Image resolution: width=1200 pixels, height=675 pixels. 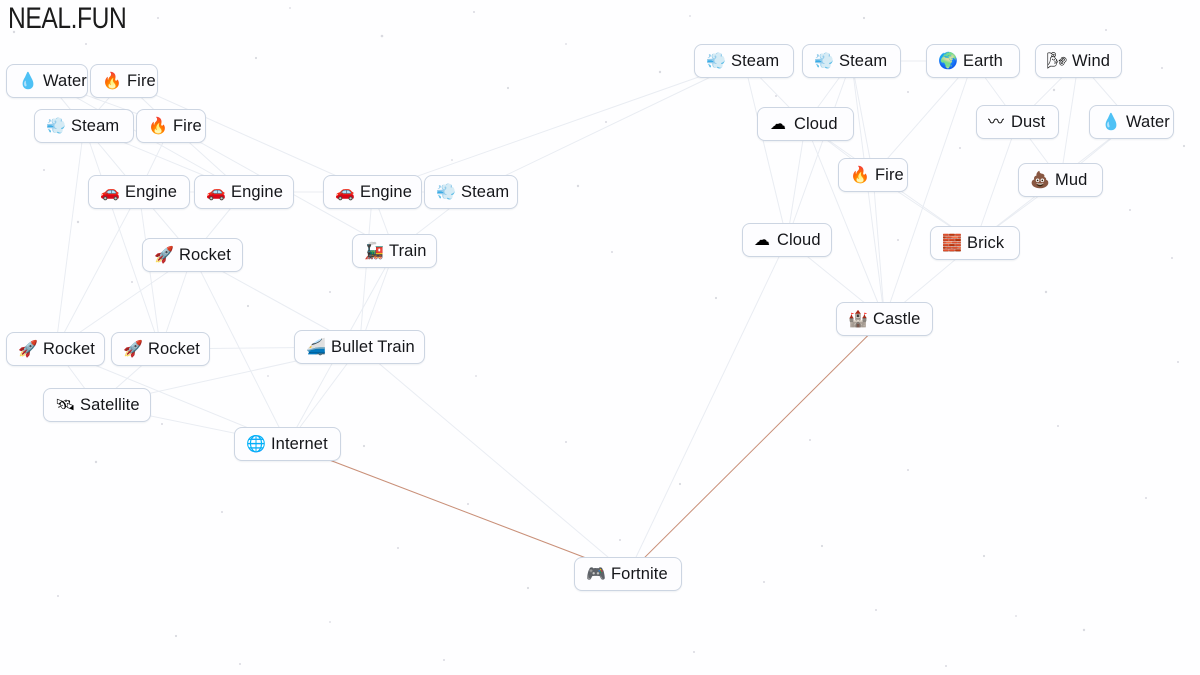 I want to click on element-chip-internet-1: 🌐 Internet, so click(x=287, y=444).